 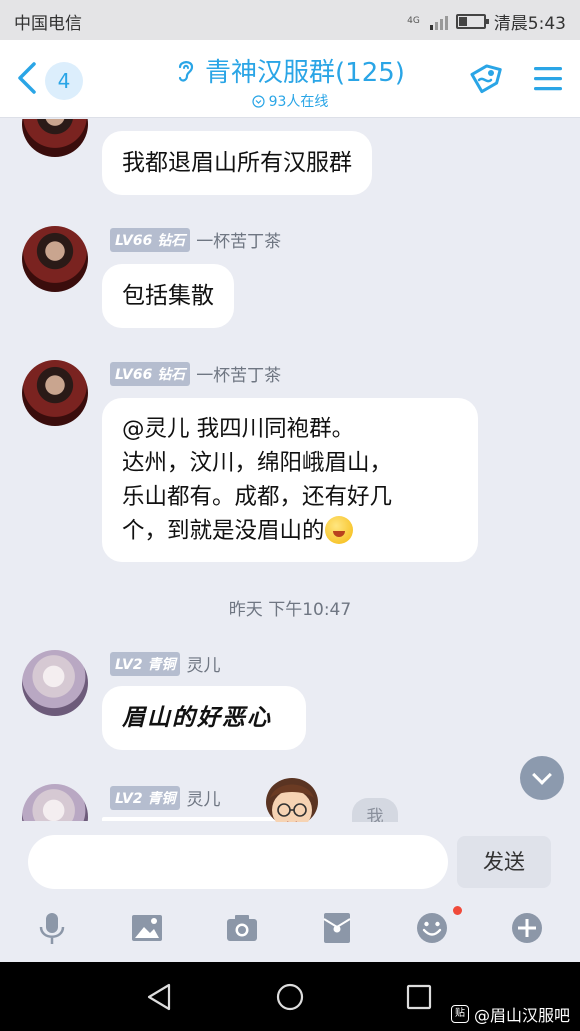 I want to click on nav-home-icon, so click(x=290, y=997).